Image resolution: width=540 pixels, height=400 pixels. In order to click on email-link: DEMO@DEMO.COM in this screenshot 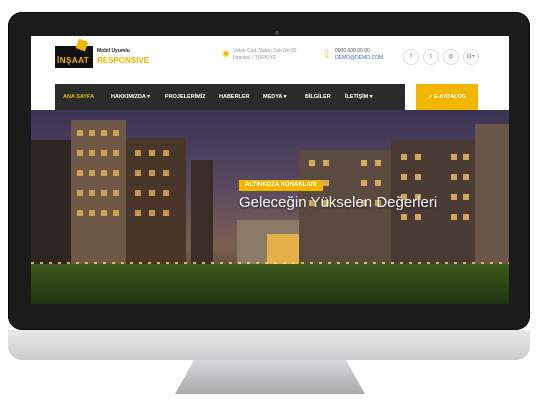, I will do `click(359, 58)`.